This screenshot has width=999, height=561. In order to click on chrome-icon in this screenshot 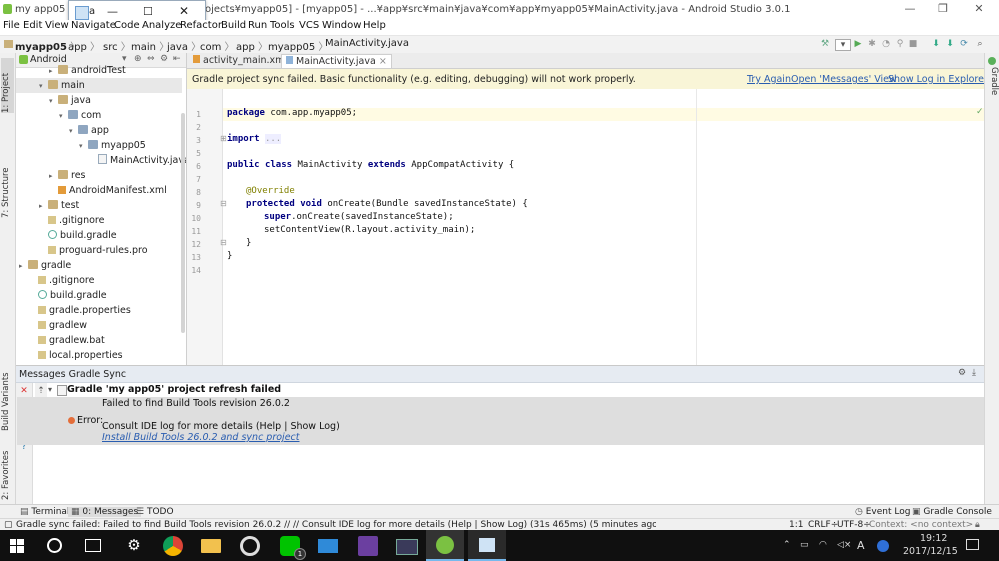, I will do `click(173, 546)`.